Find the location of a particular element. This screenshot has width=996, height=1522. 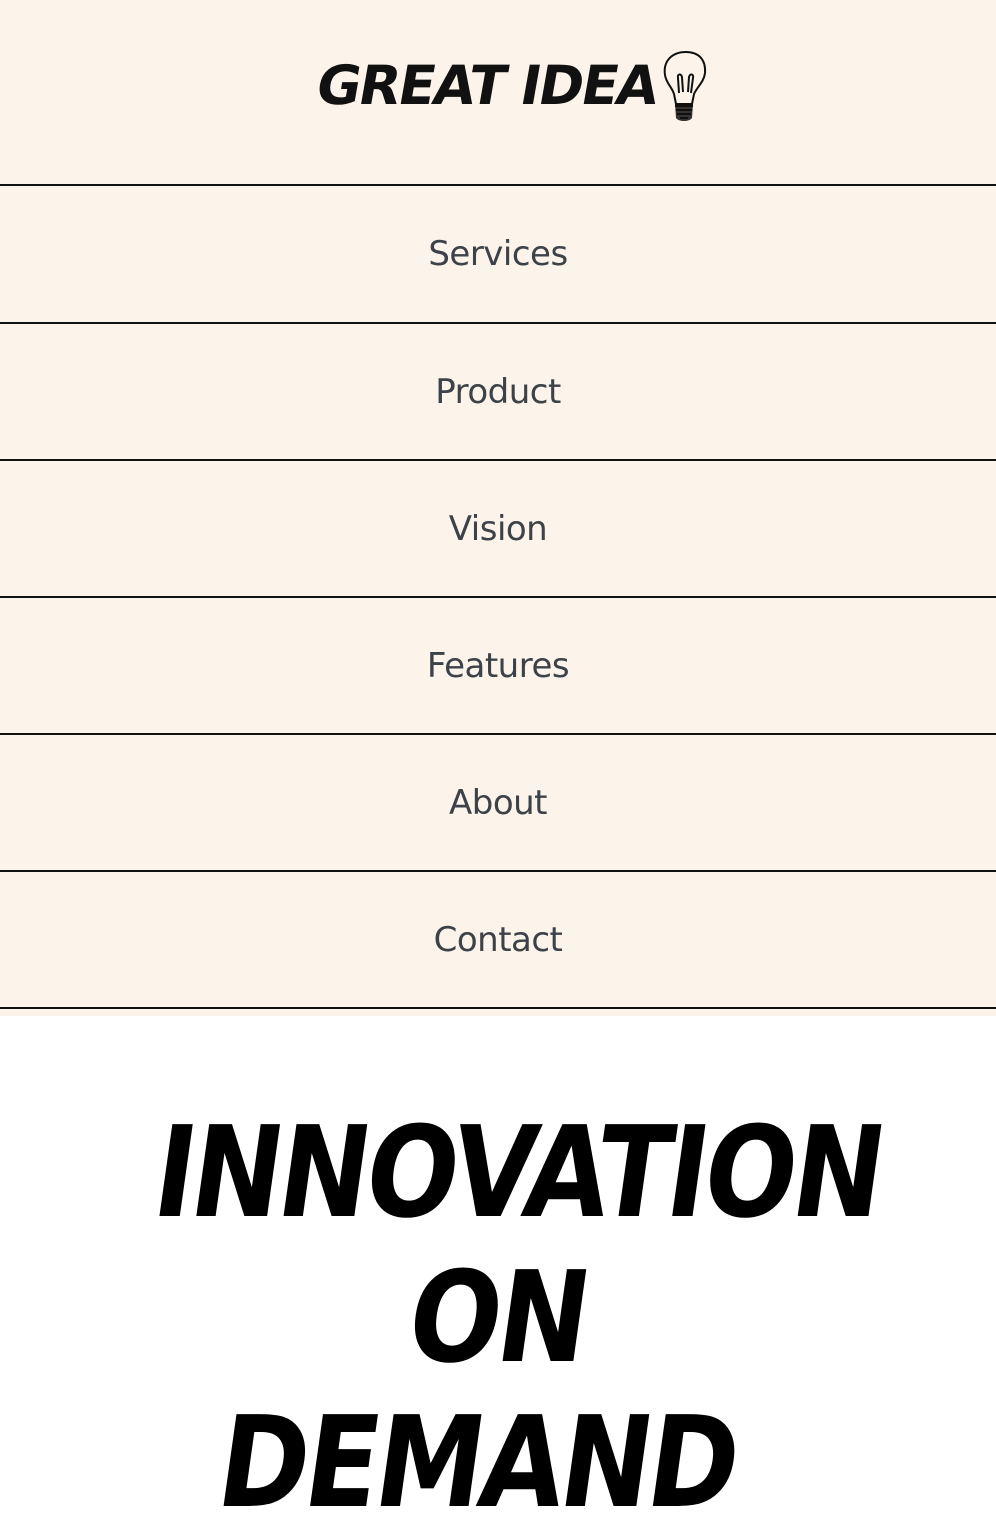

brand-logo-link: GREAT IDEA is located at coordinates (512, 86).